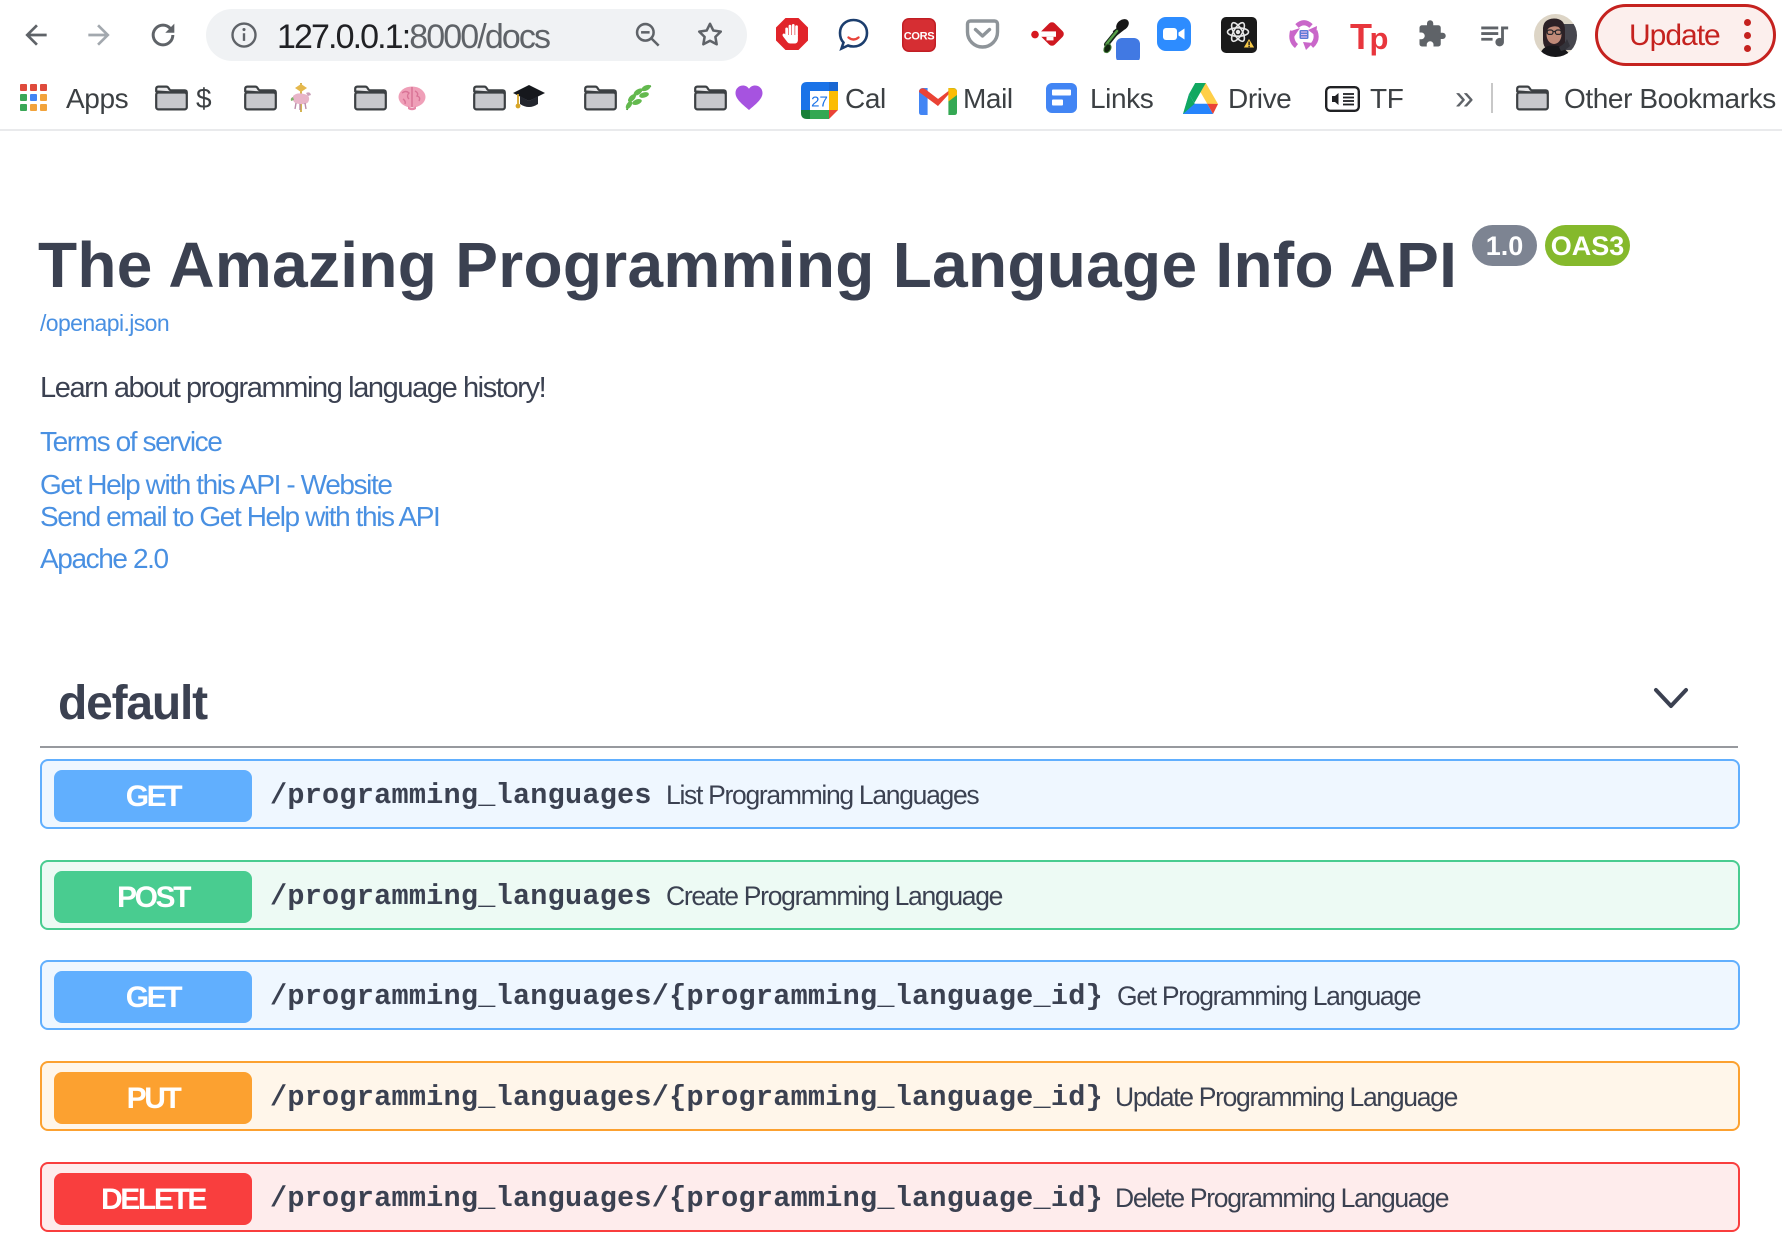  What do you see at coordinates (819, 102) in the screenshot?
I see `svg-text: 27` at bounding box center [819, 102].